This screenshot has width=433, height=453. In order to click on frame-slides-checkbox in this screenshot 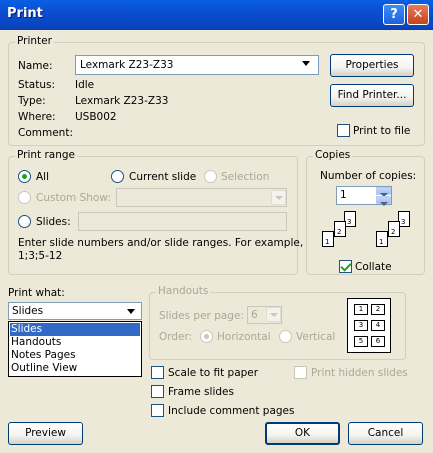, I will do `click(157, 391)`.